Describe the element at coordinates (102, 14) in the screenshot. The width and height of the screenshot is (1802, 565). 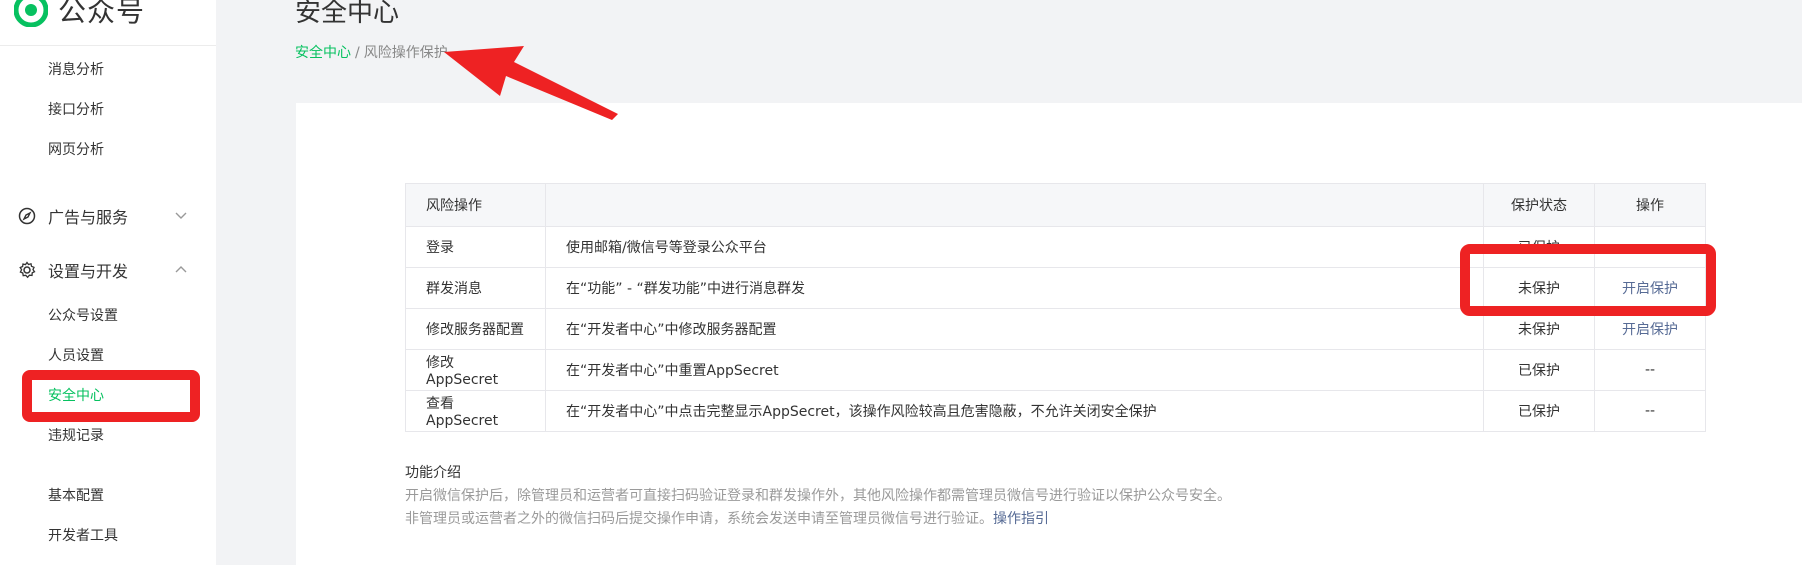
I see `logo-text: 公众号` at that location.